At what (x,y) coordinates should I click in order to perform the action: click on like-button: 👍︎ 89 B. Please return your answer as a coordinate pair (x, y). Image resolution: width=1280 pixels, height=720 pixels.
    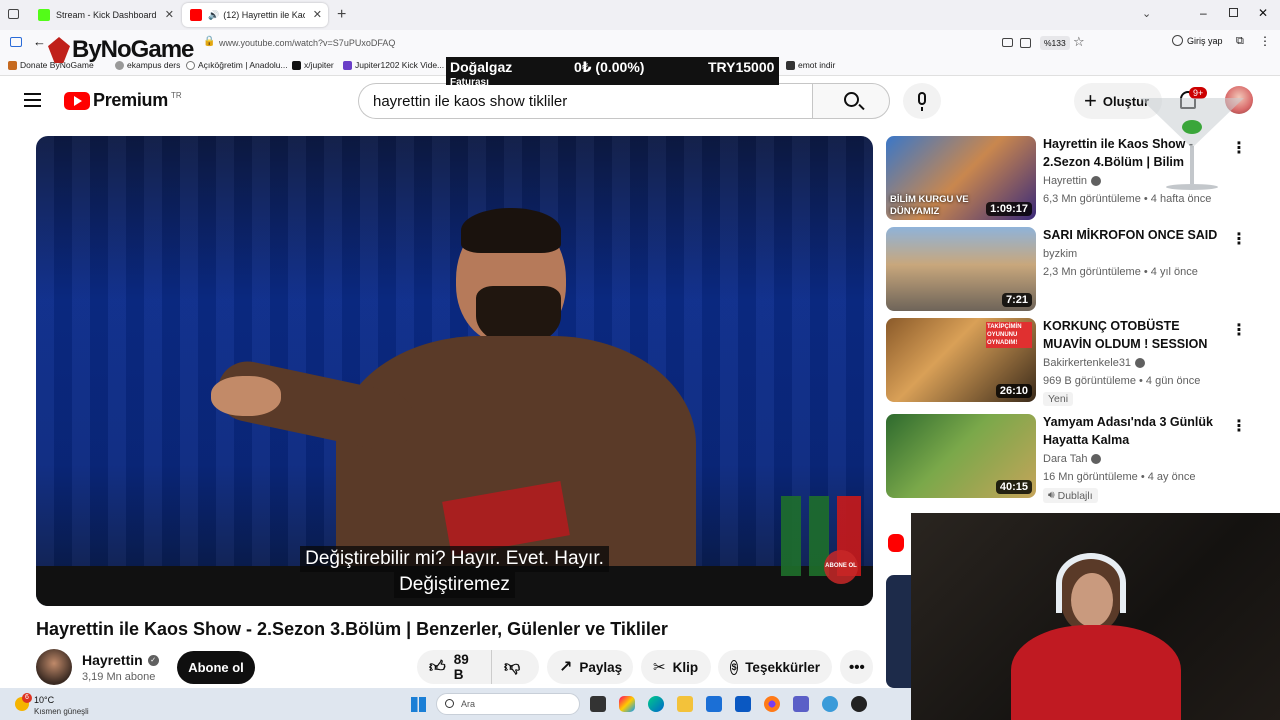
    Looking at the image, I should click on (454, 667).